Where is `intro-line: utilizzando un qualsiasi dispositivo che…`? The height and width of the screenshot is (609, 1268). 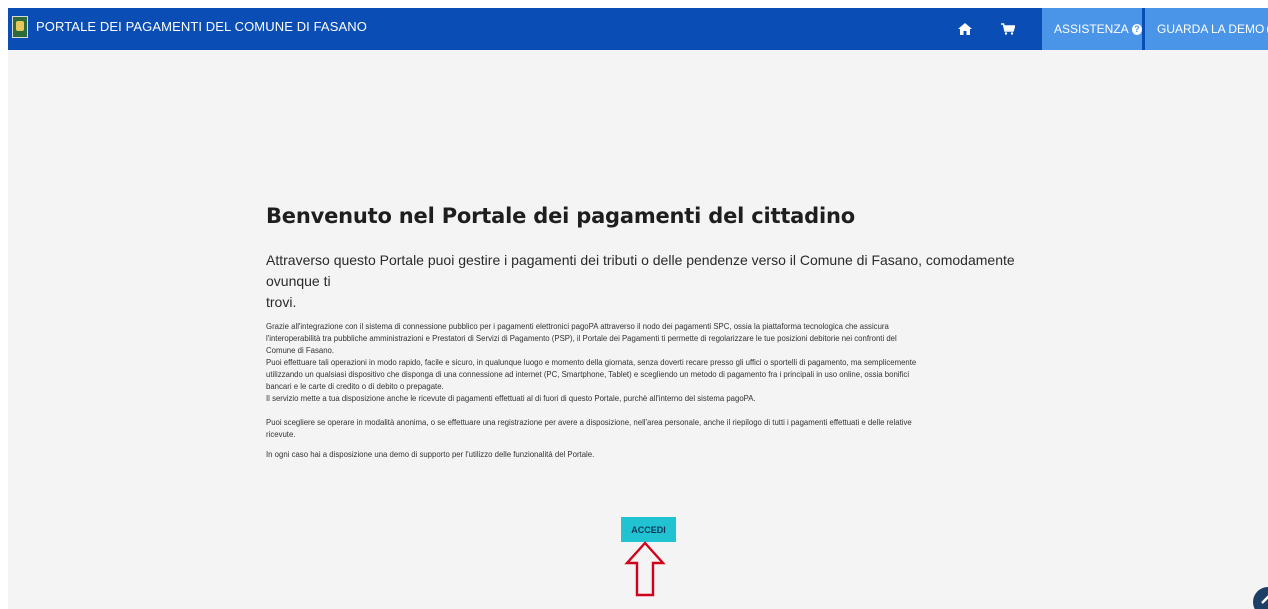
intro-line: utilizzando un qualsiasi dispositivo che… is located at coordinates (588, 374).